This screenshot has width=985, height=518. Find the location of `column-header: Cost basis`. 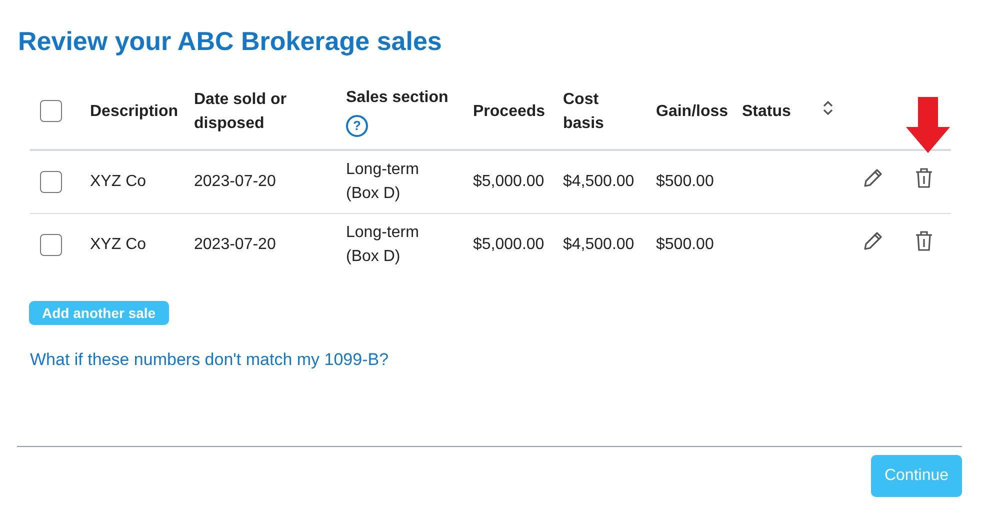

column-header: Cost basis is located at coordinates (584, 112).